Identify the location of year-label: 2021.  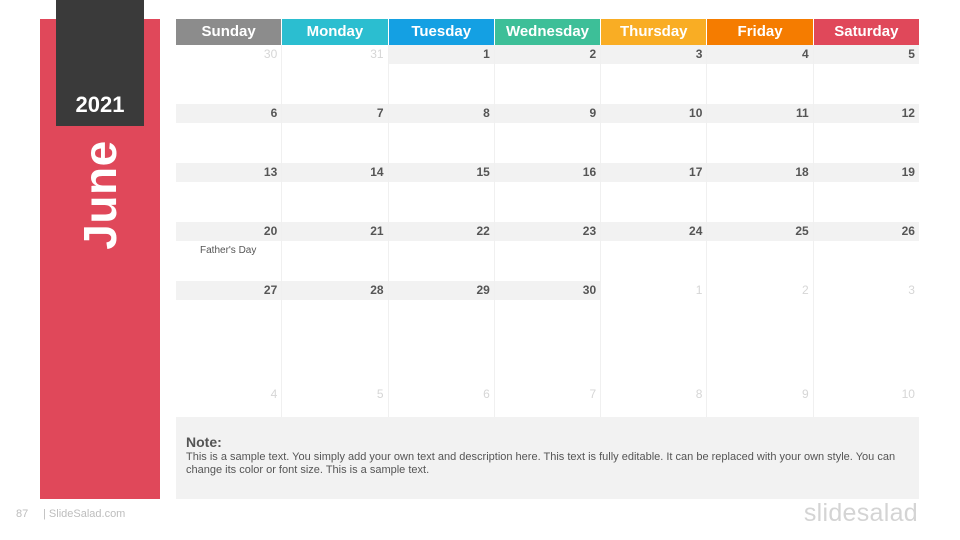
(100, 104).